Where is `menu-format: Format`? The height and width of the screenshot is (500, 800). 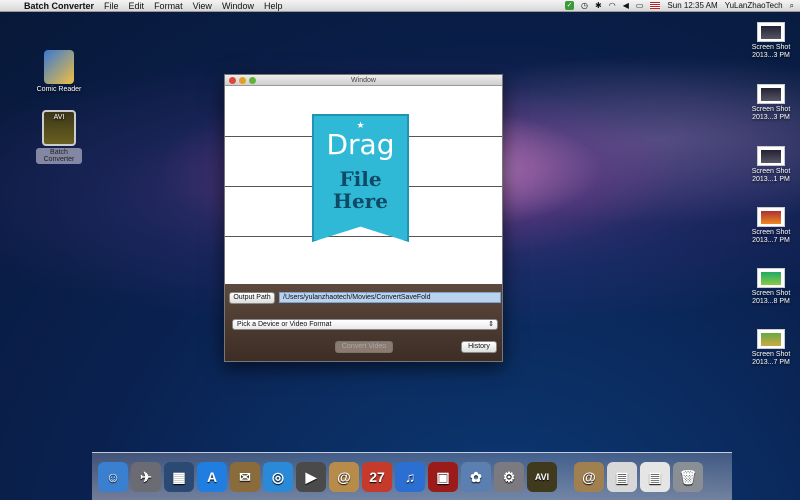
menu-format: Format is located at coordinates (168, 6).